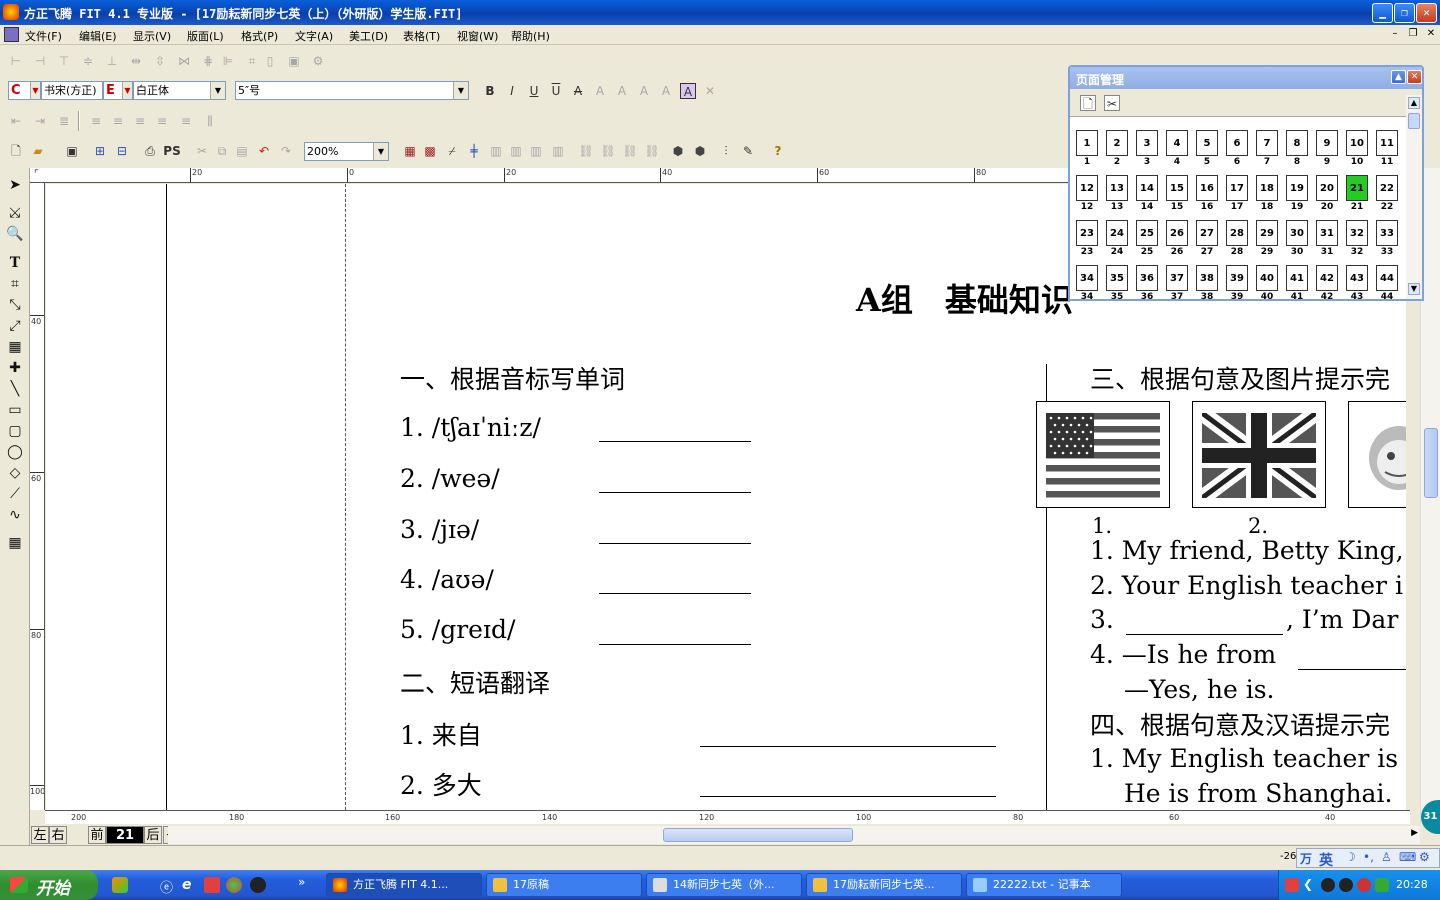 The height and width of the screenshot is (900, 1440). Describe the element at coordinates (16, 151) in the screenshot. I see `new-file-icon: 🗋` at that location.